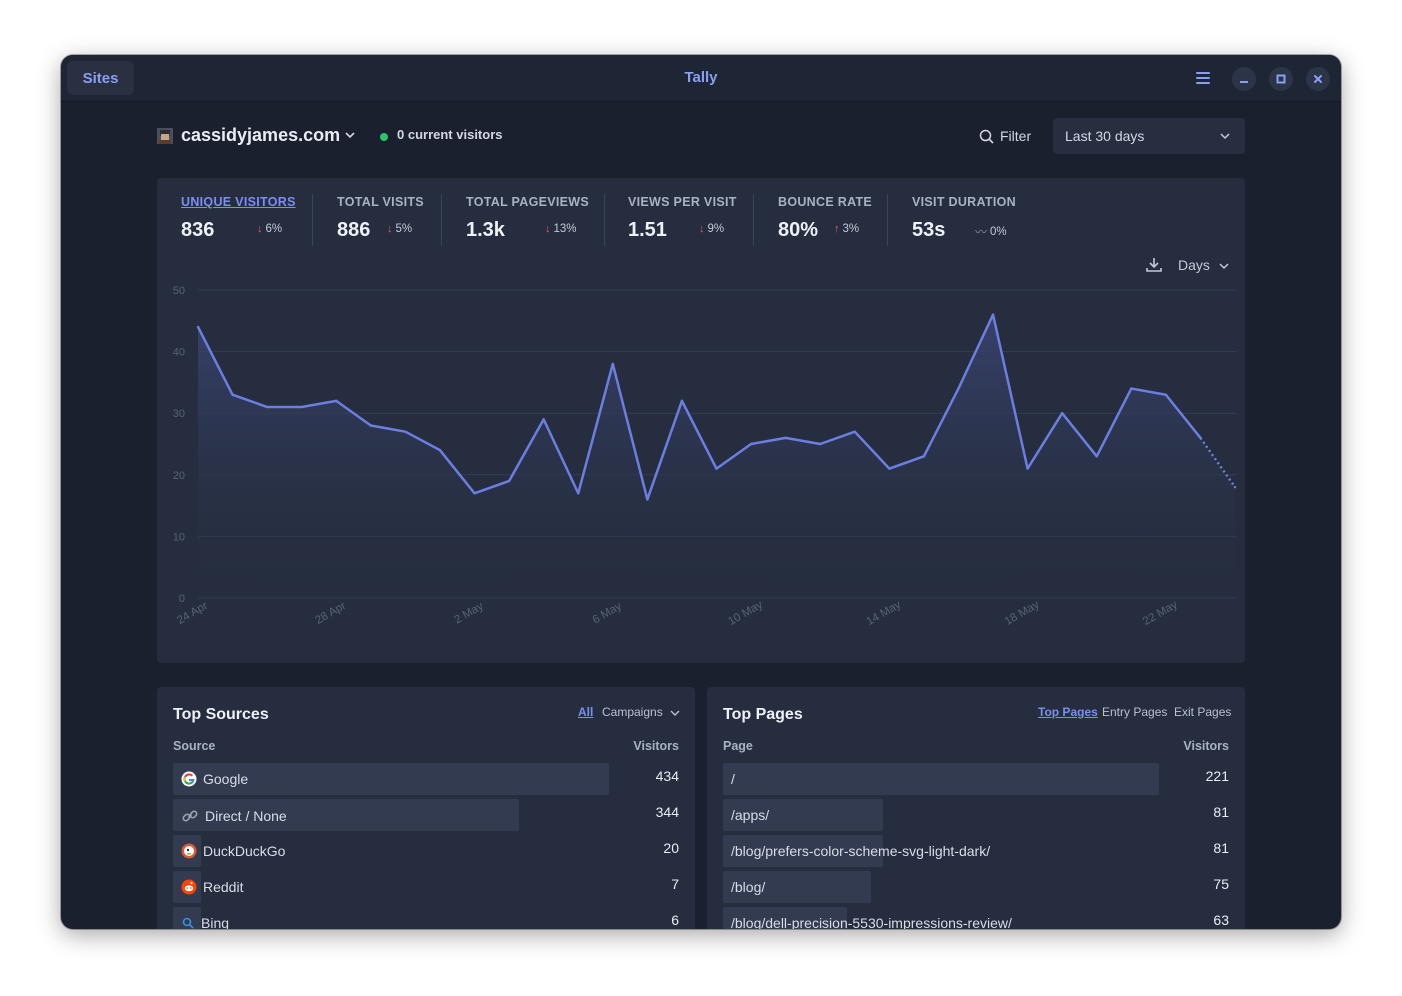 This screenshot has width=1402, height=996. What do you see at coordinates (1221, 884) in the screenshot?
I see `row-value: 75` at bounding box center [1221, 884].